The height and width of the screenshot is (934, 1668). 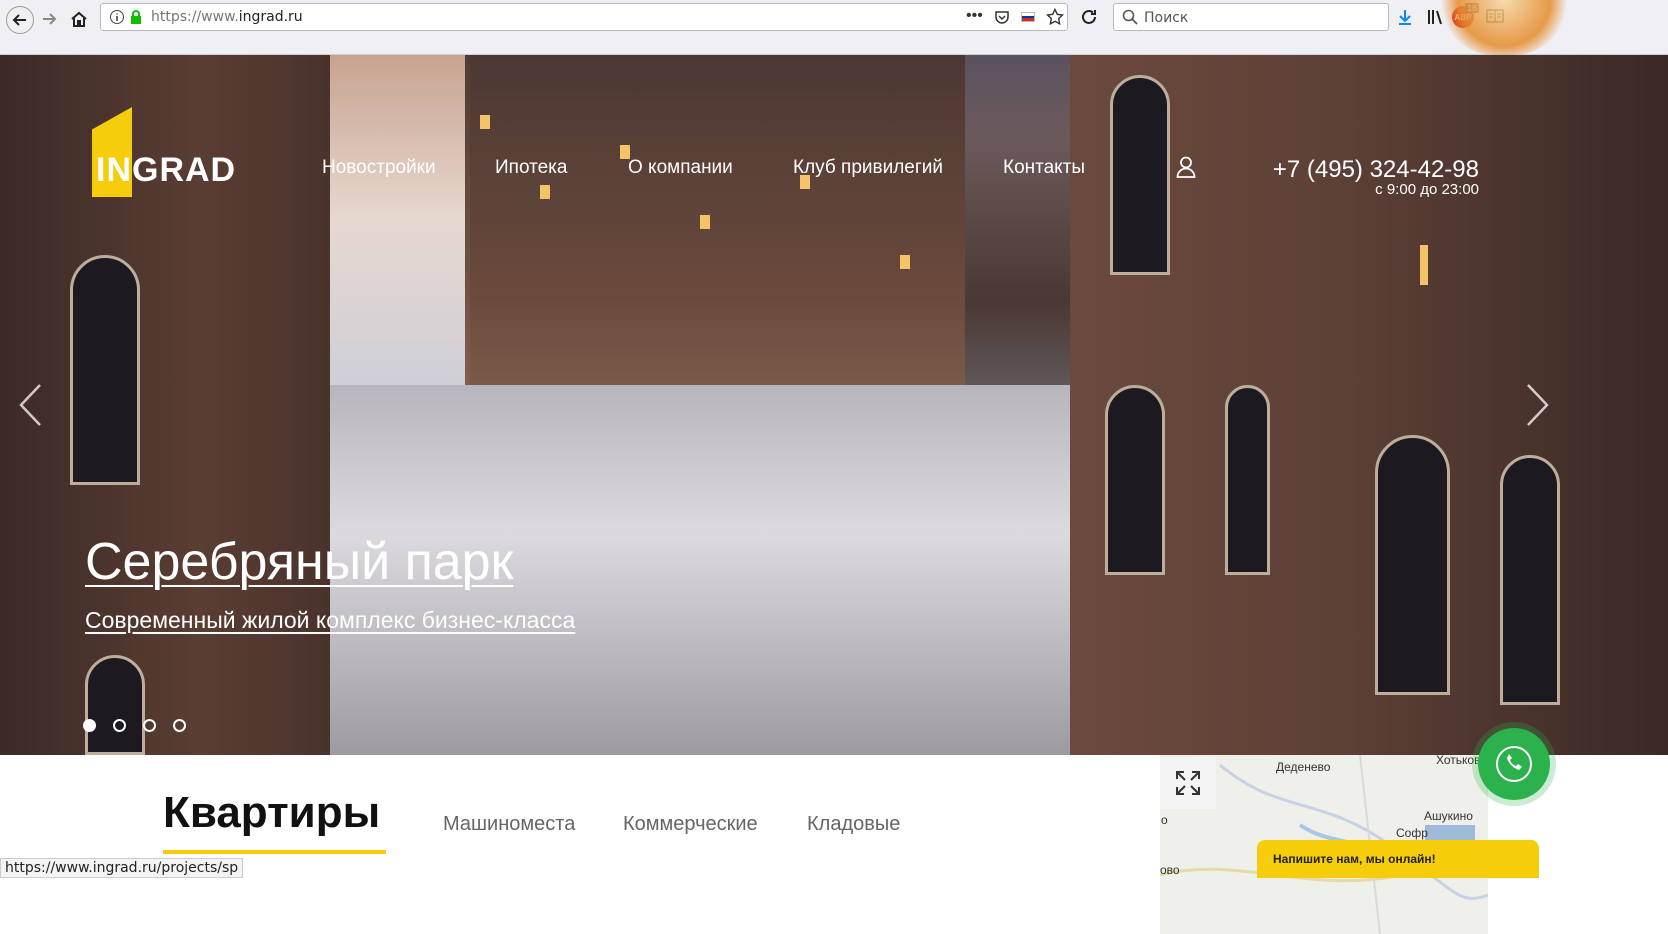 I want to click on home-button, so click(x=79, y=19).